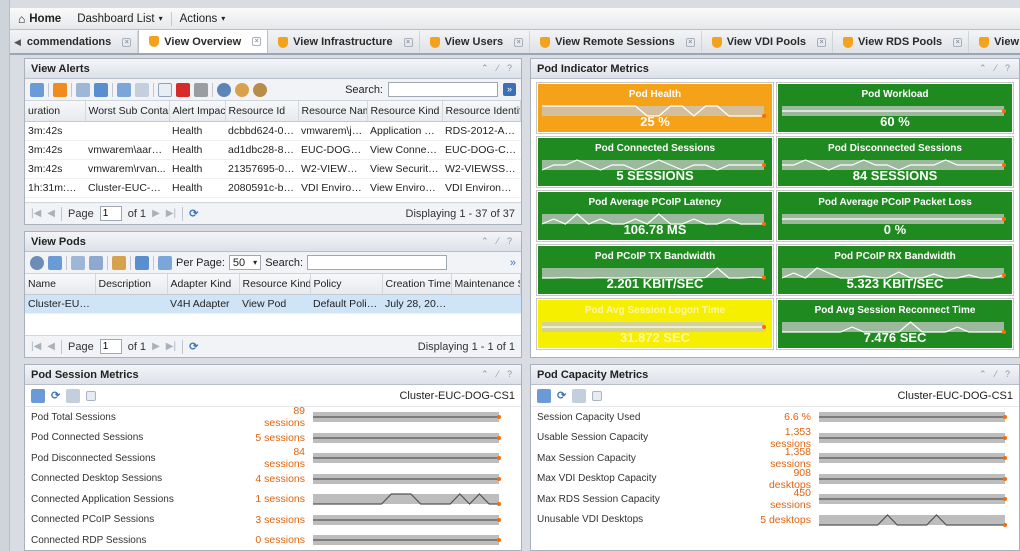 The height and width of the screenshot is (551, 1020). What do you see at coordinates (273, 520) in the screenshot?
I see `metric-row: Connected PCoIP Sessions 3 sessions` at bounding box center [273, 520].